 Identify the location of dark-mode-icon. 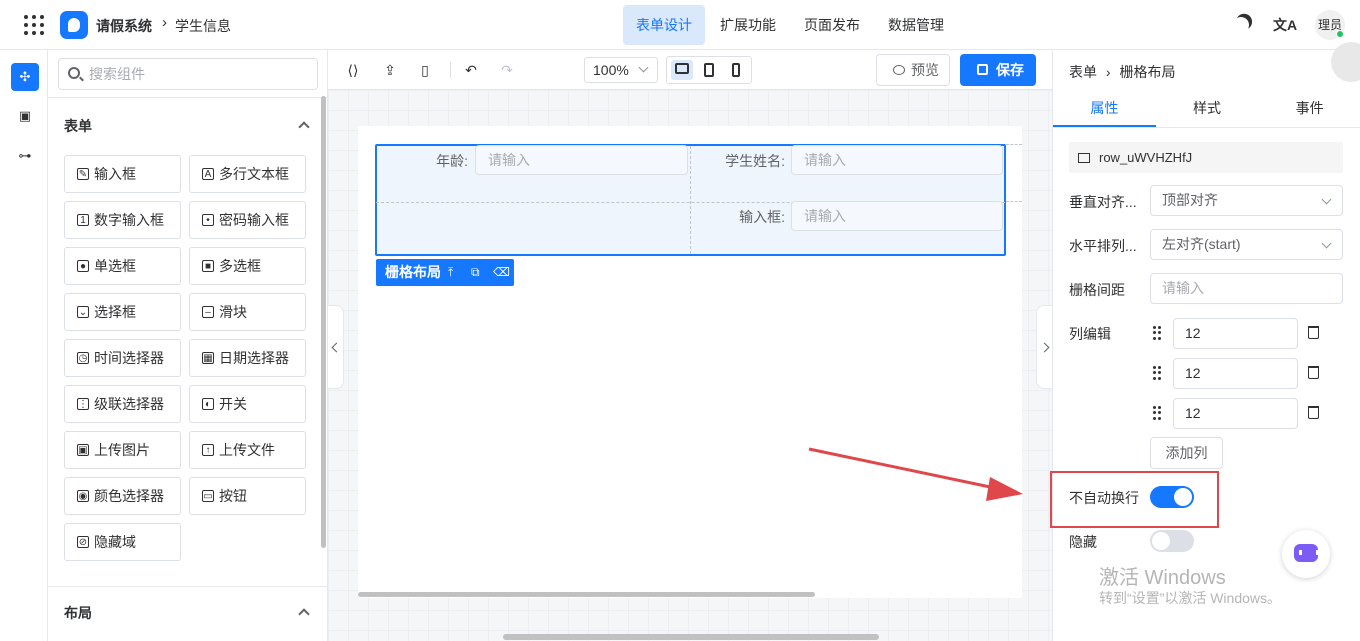
(1241, 25).